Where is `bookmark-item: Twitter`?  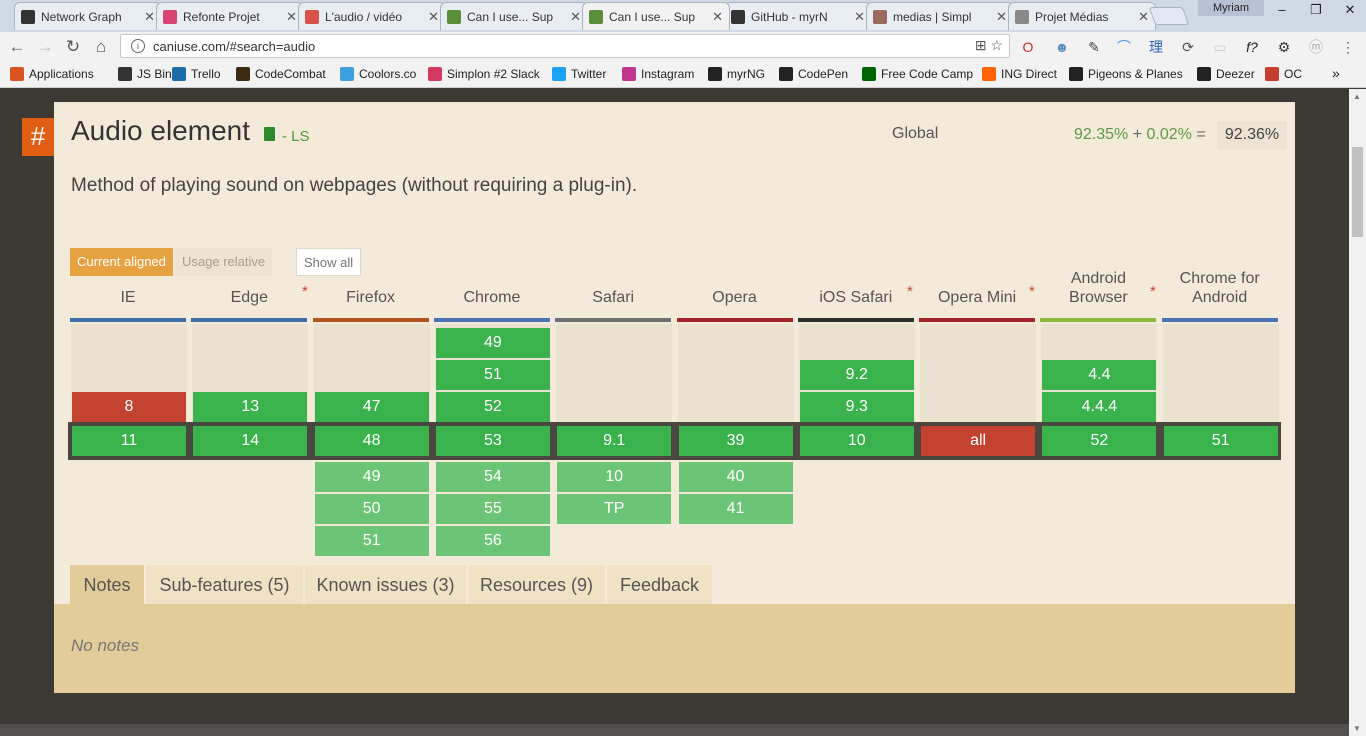 bookmark-item: Twitter is located at coordinates (579, 74).